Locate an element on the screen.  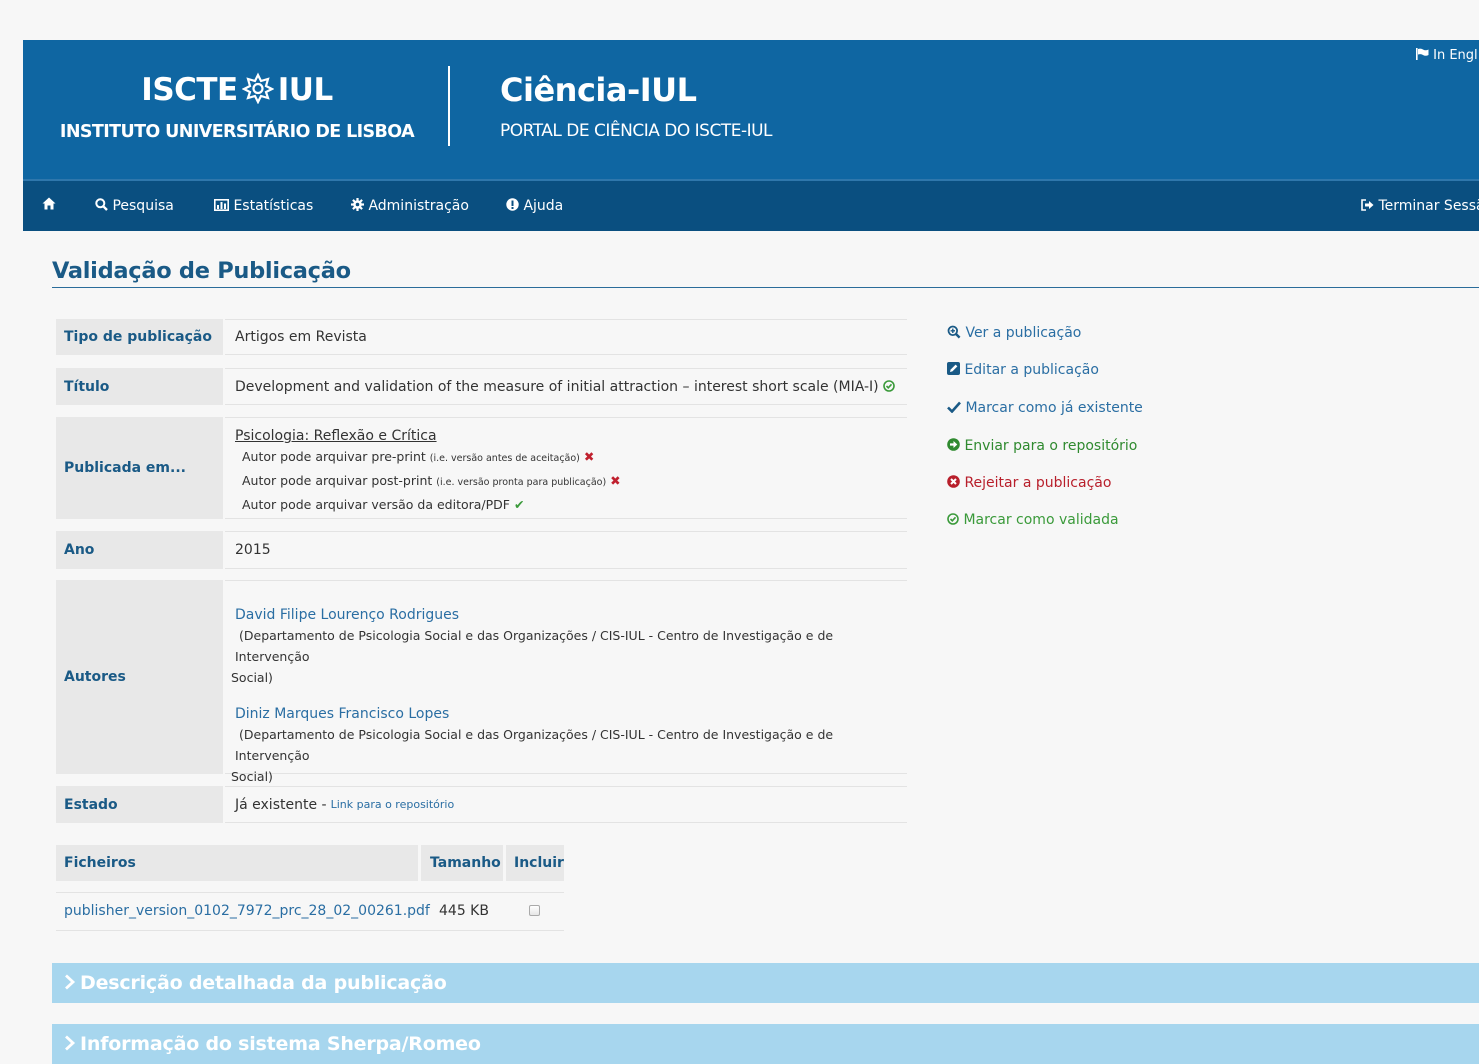
nav-ajuda: Ajuda is located at coordinates (534, 206).